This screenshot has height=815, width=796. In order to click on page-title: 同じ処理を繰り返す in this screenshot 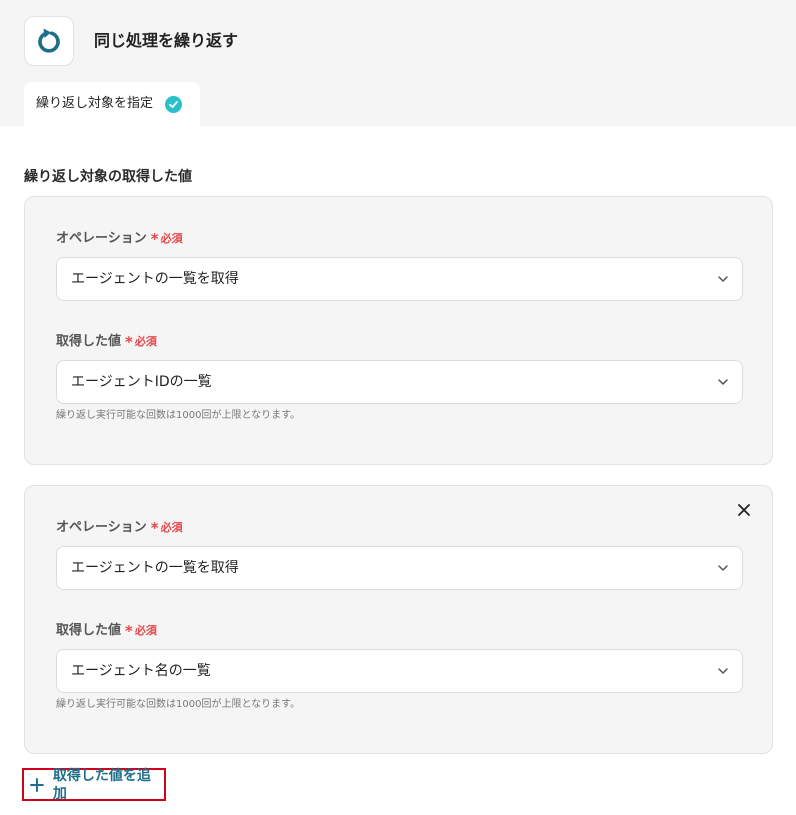, I will do `click(166, 40)`.